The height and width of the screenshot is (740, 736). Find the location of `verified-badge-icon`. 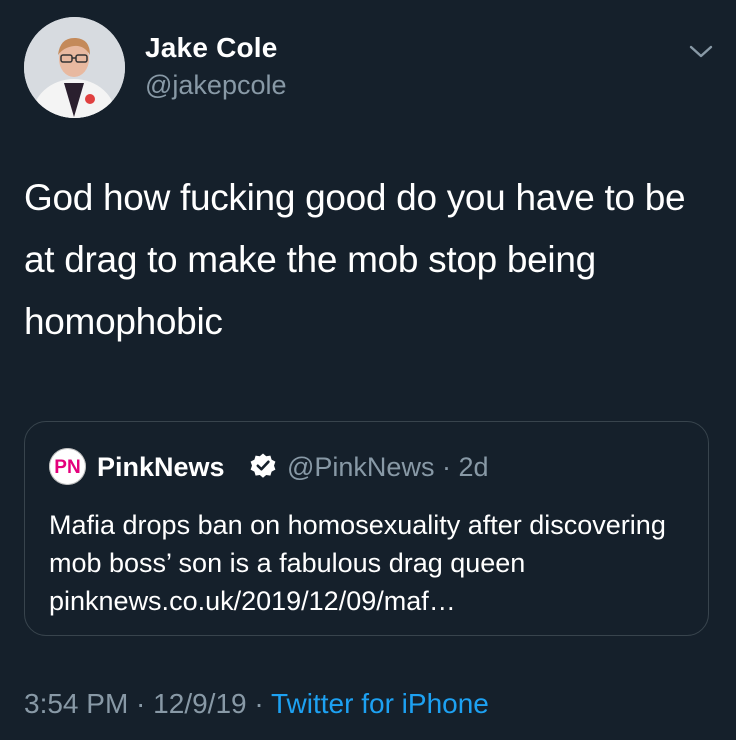

verified-badge-icon is located at coordinates (263, 465).